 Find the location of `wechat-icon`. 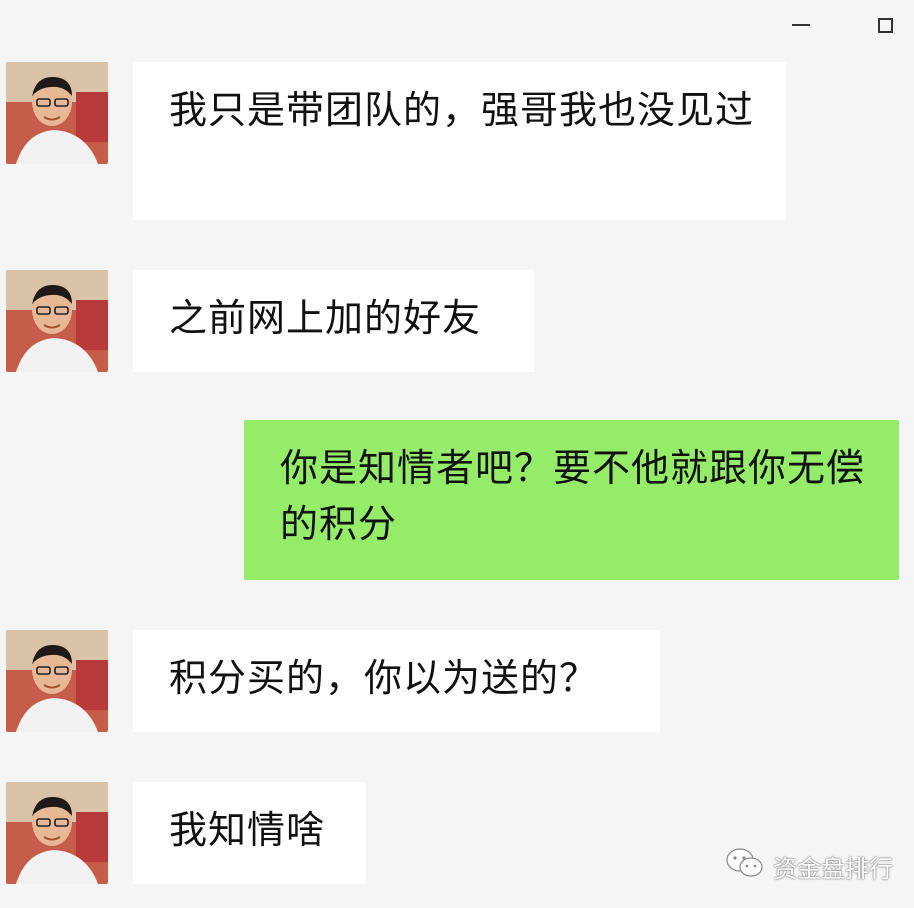

wechat-icon is located at coordinates (745, 866).